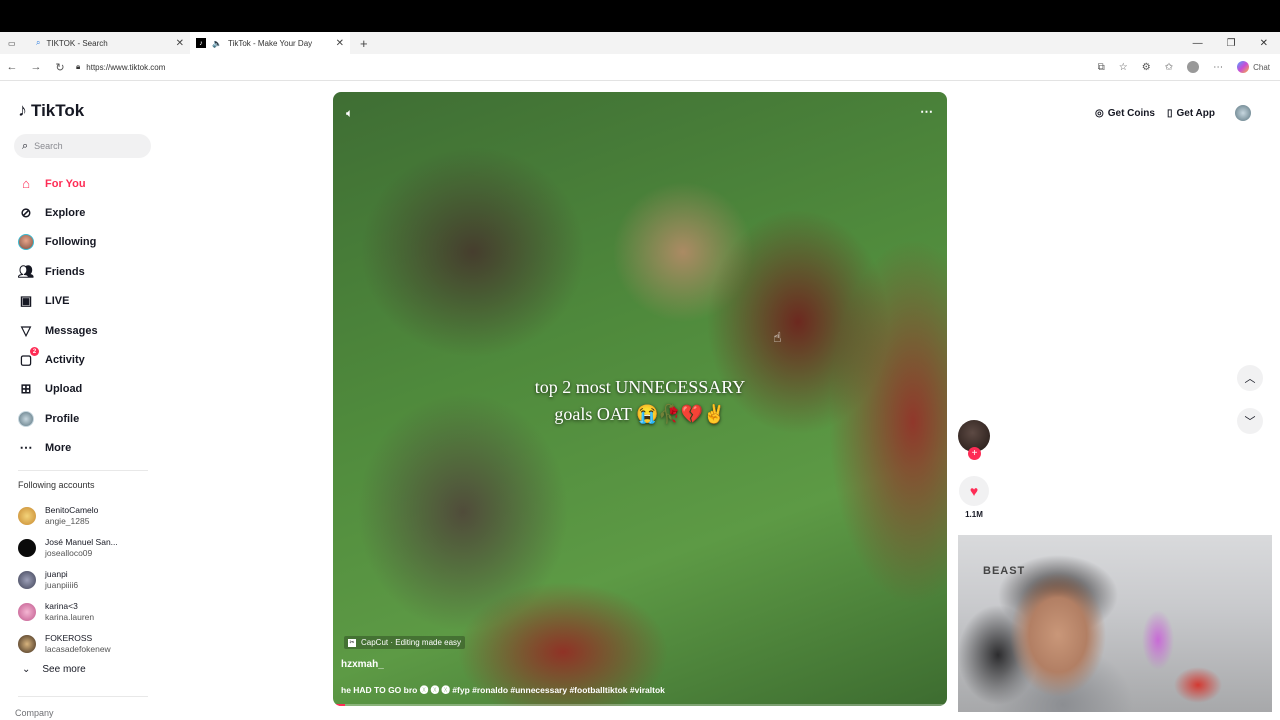 The image size is (1280, 720). What do you see at coordinates (26, 271) in the screenshot?
I see `friends-icon: 👥︎` at bounding box center [26, 271].